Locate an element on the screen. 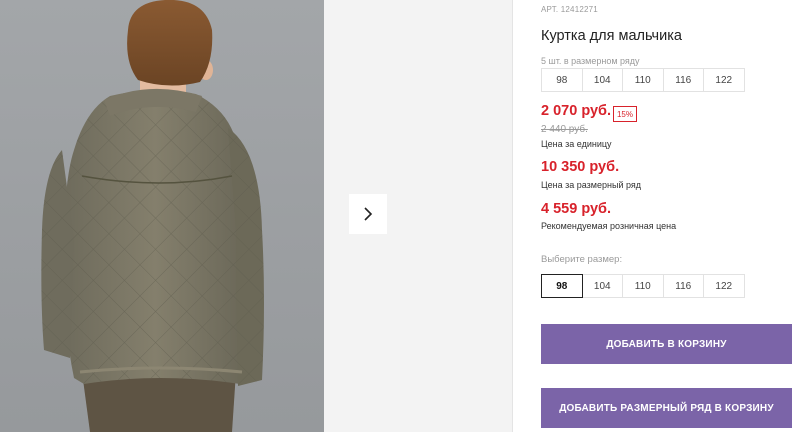 This screenshot has height=432, width=800. series-price-caption: Цена за размерный ряд is located at coordinates (591, 185).